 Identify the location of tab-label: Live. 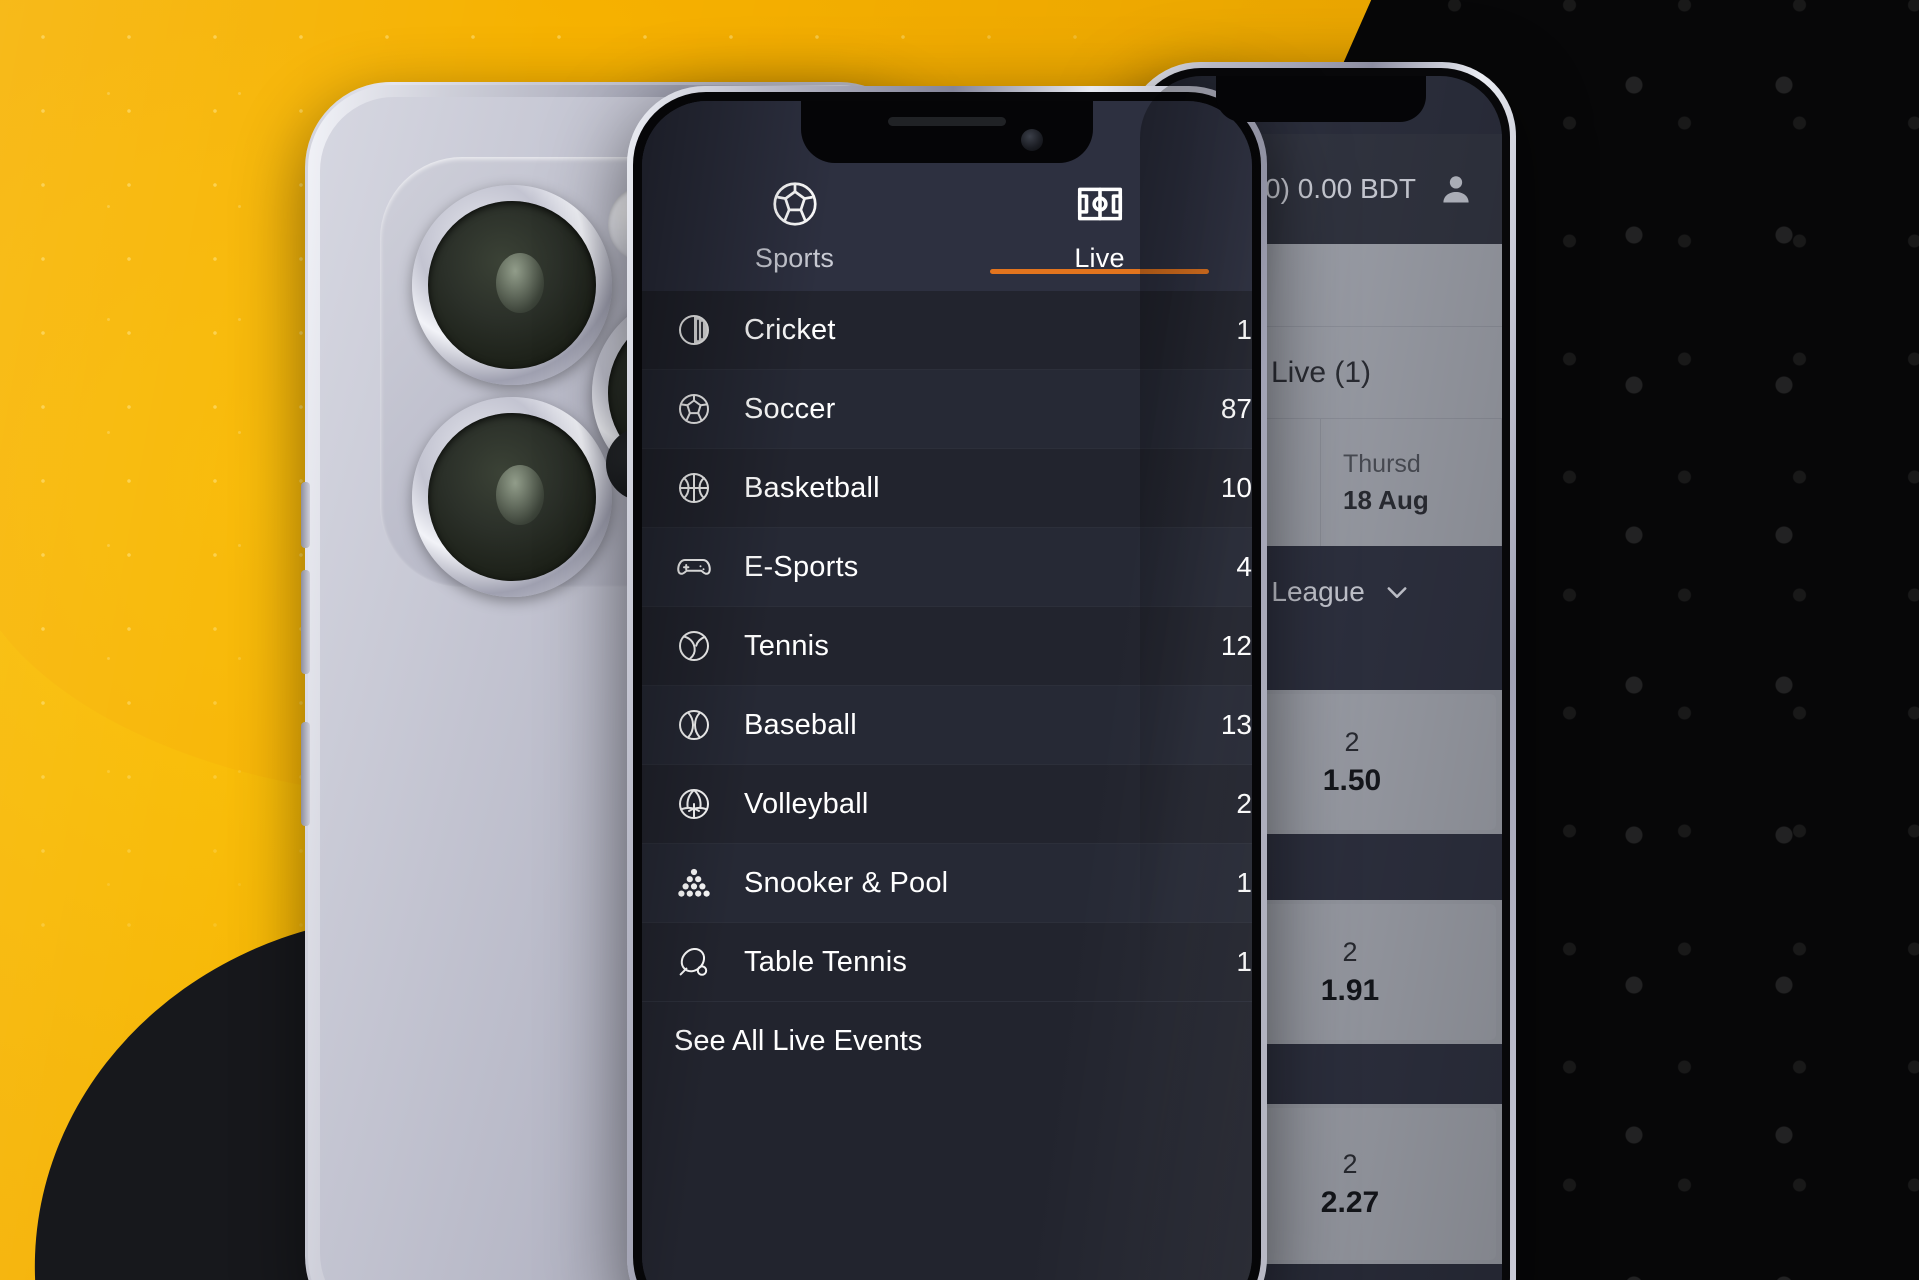
(1099, 258).